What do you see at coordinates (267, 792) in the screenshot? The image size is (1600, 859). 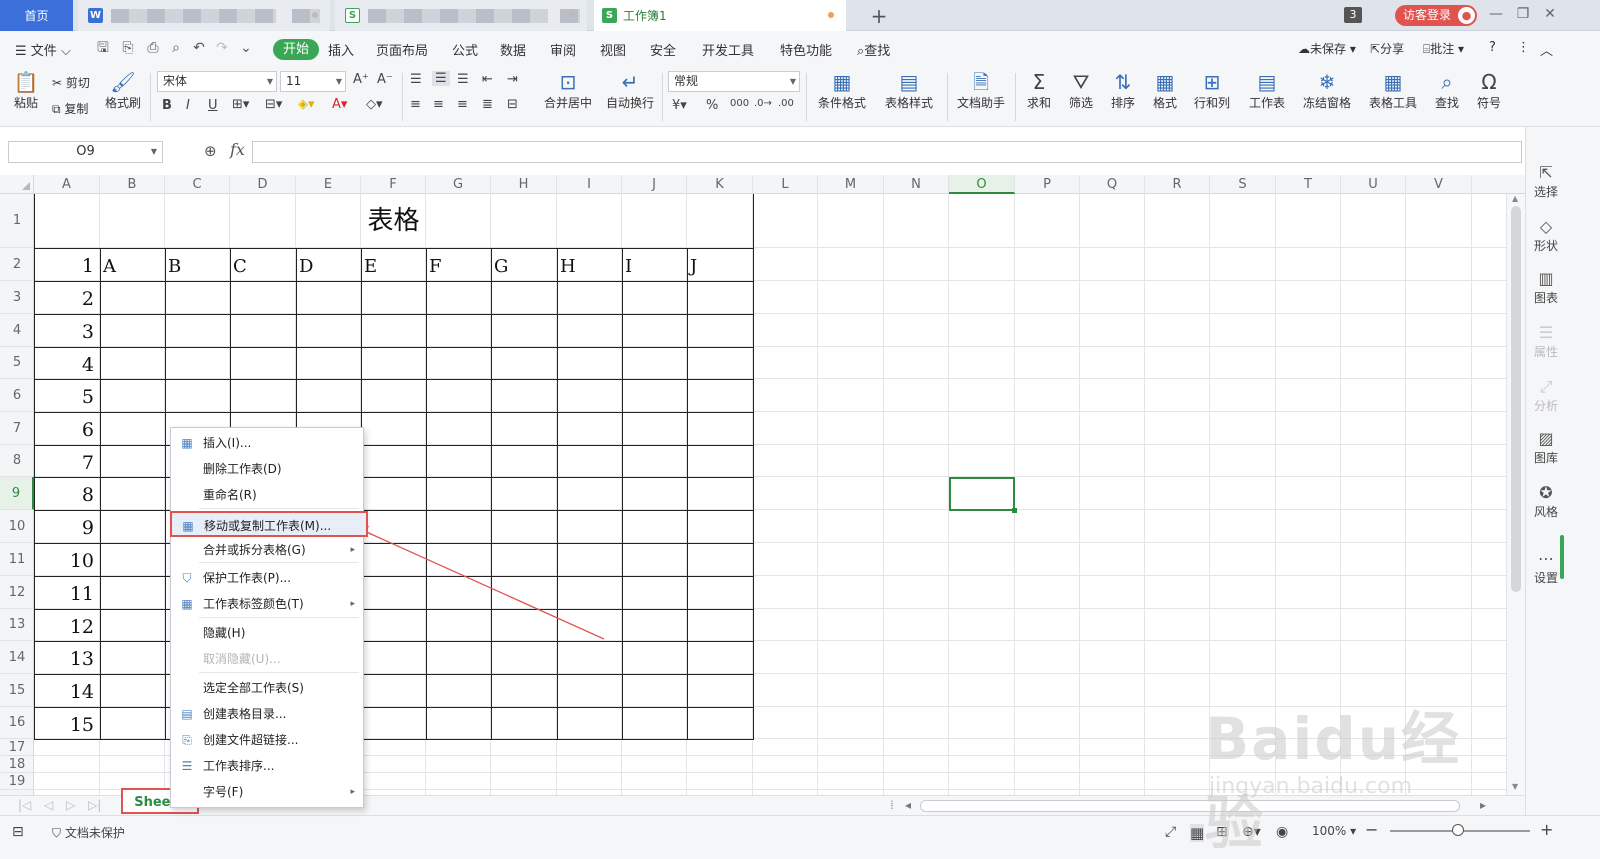 I see `menu-item-14: 字号(F) ▸` at bounding box center [267, 792].